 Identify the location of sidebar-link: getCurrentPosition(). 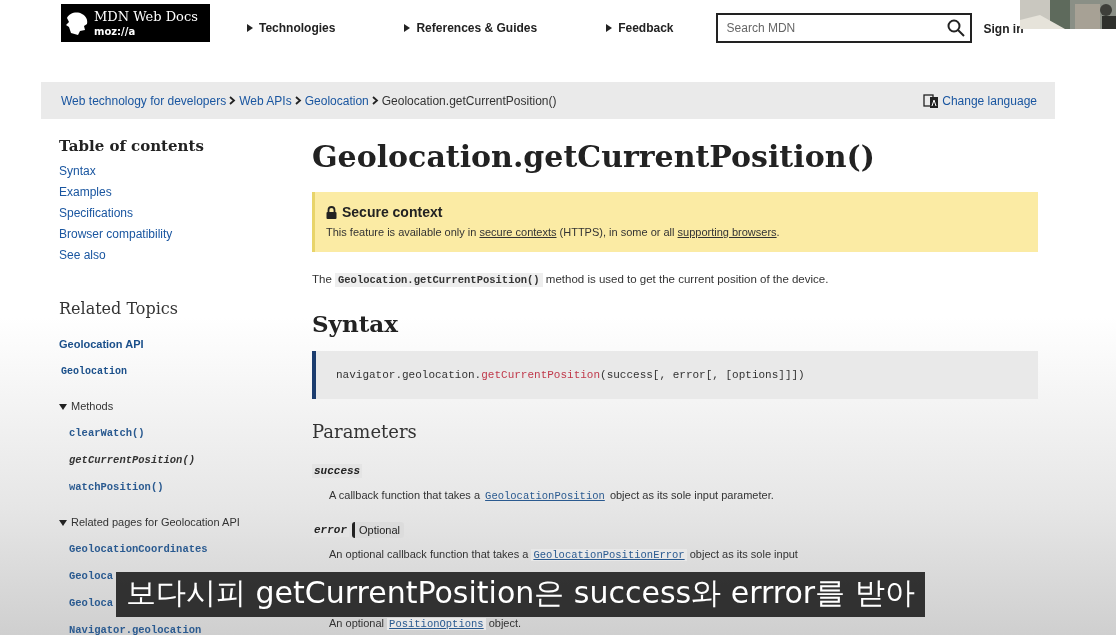
(132, 460).